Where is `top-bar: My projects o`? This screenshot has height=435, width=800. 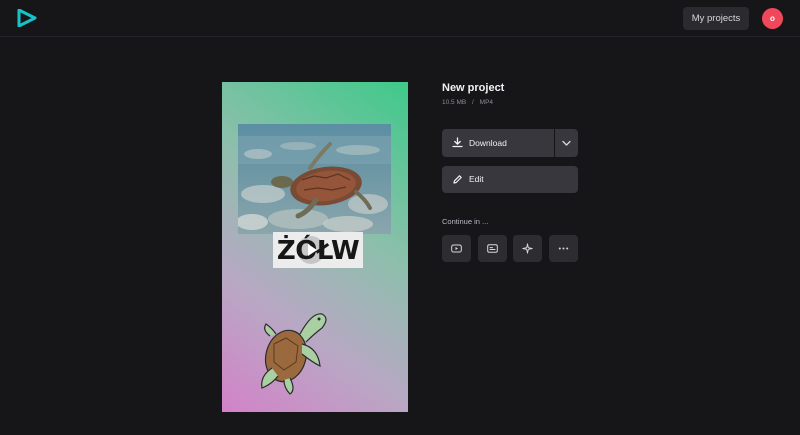 top-bar: My projects o is located at coordinates (400, 18).